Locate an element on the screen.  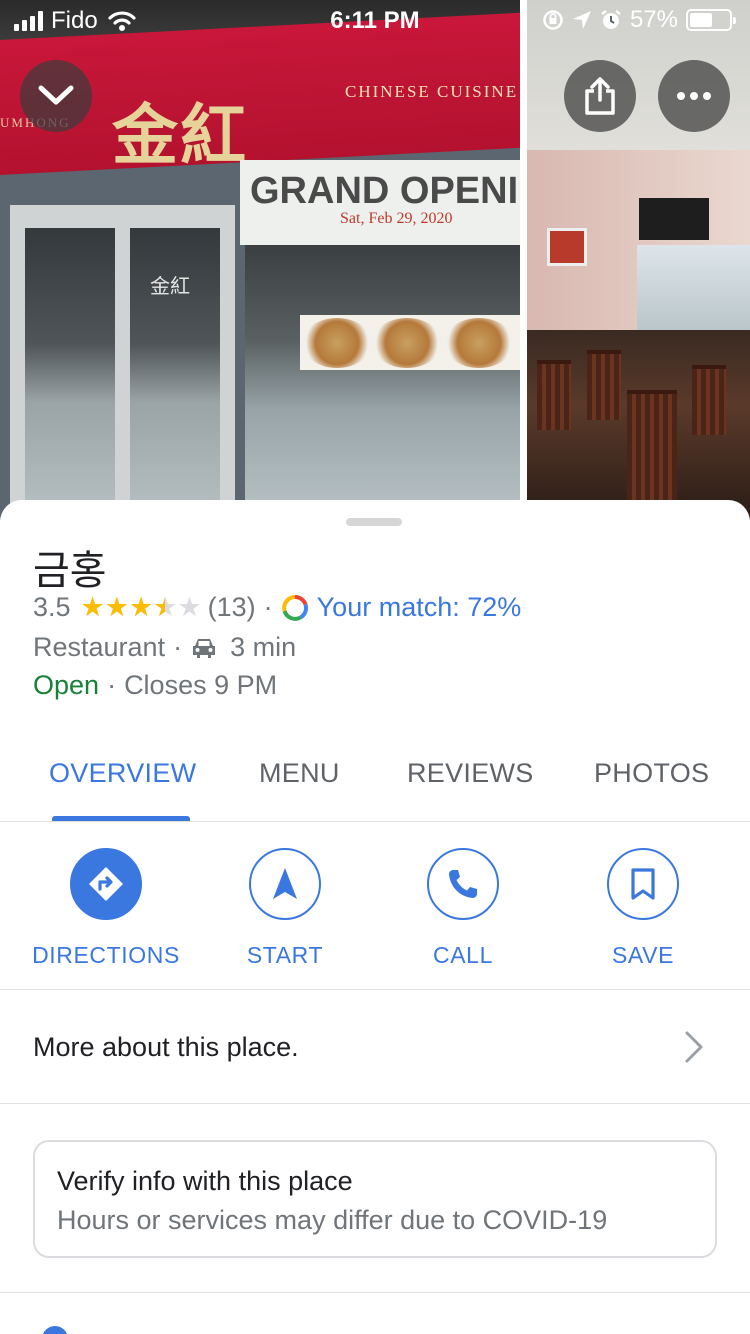
sign-chinese-cuisine: CHINESE CUISINE is located at coordinates (432, 91).